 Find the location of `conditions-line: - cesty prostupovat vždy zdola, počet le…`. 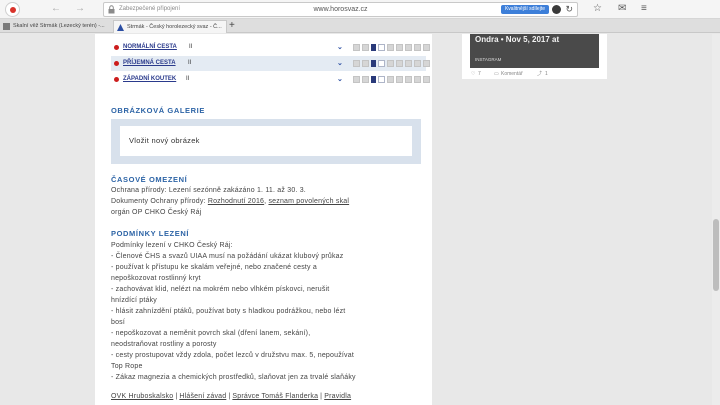

conditions-line: - cesty prostupovat vždy zdola, počet le… is located at coordinates (232, 355).